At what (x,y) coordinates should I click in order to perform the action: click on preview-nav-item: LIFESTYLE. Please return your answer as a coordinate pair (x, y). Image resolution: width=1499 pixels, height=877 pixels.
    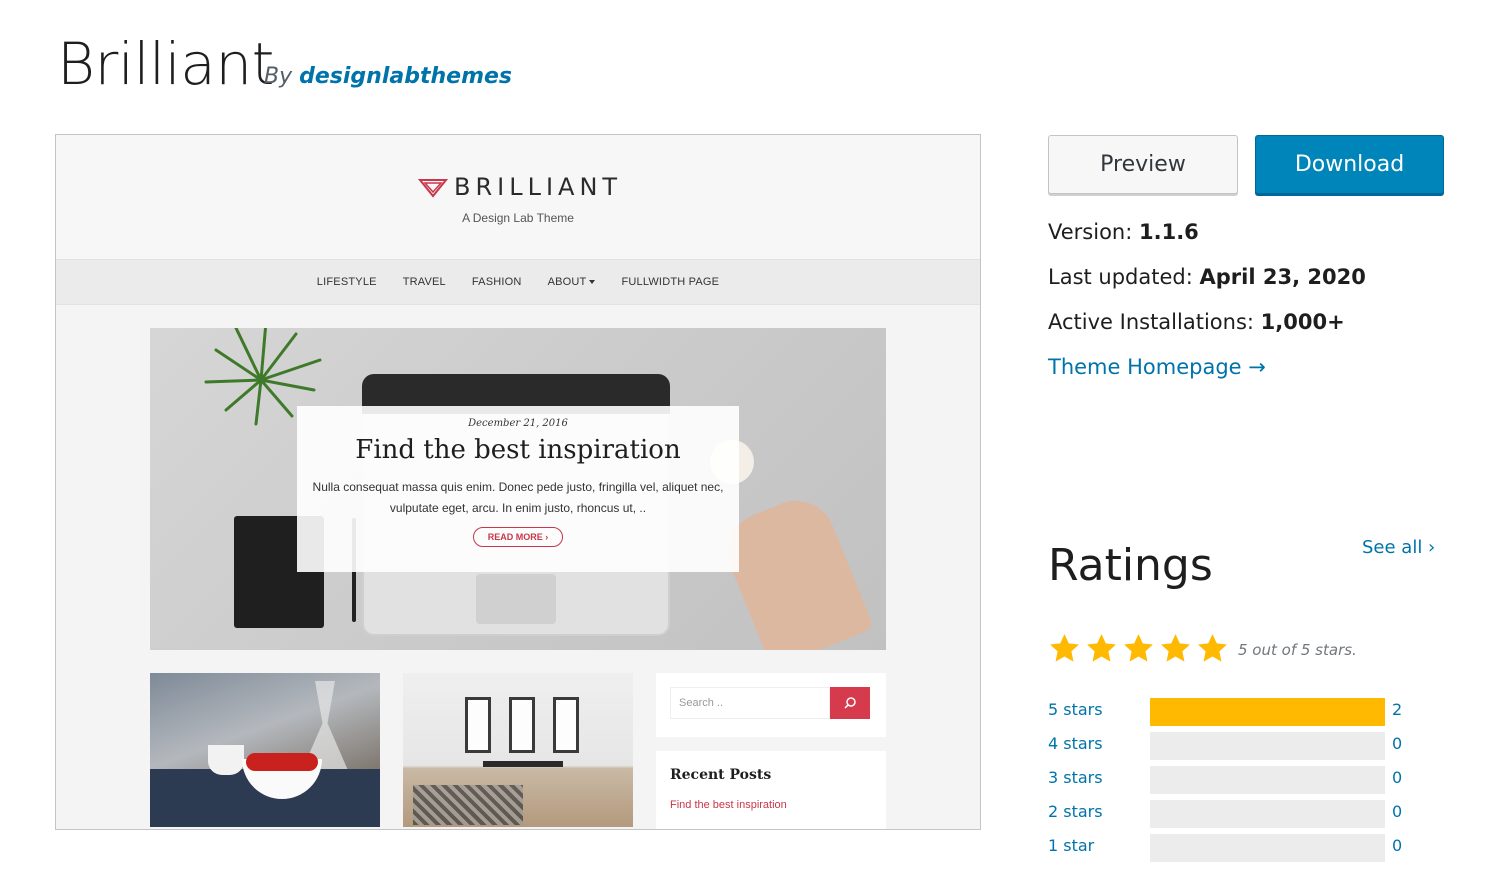
    Looking at the image, I should click on (346, 282).